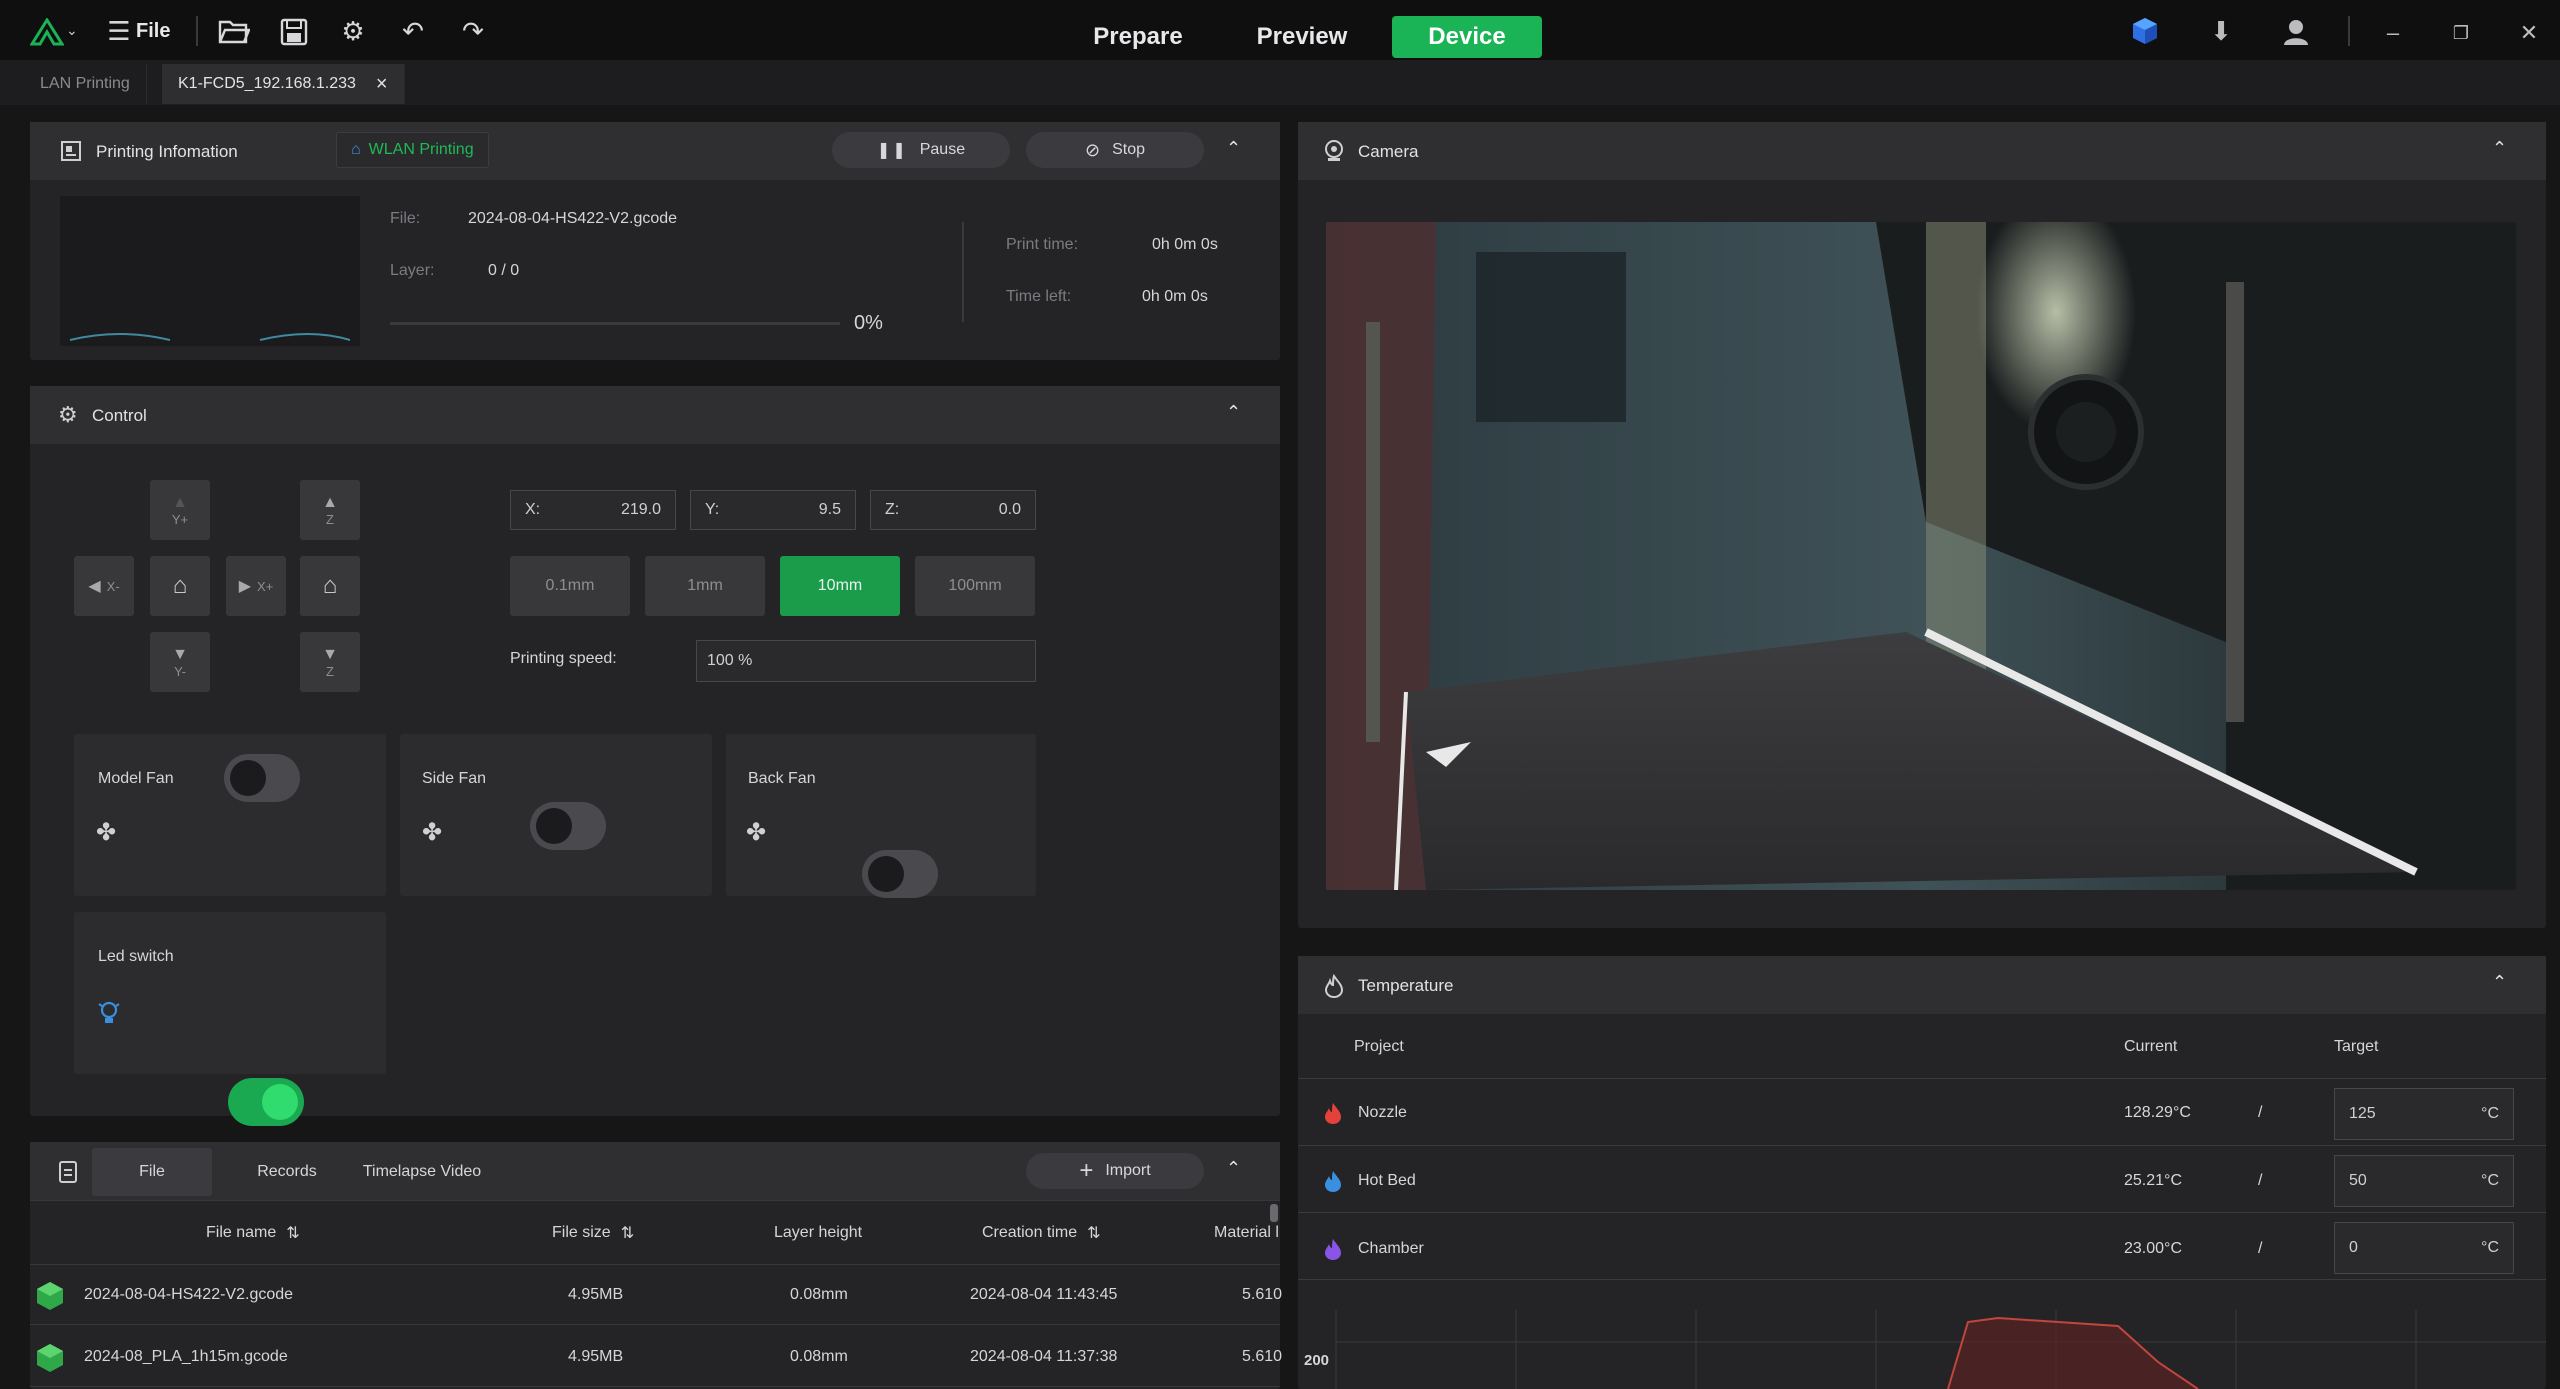  I want to click on pause-button: ❚❚ Pause, so click(921, 150).